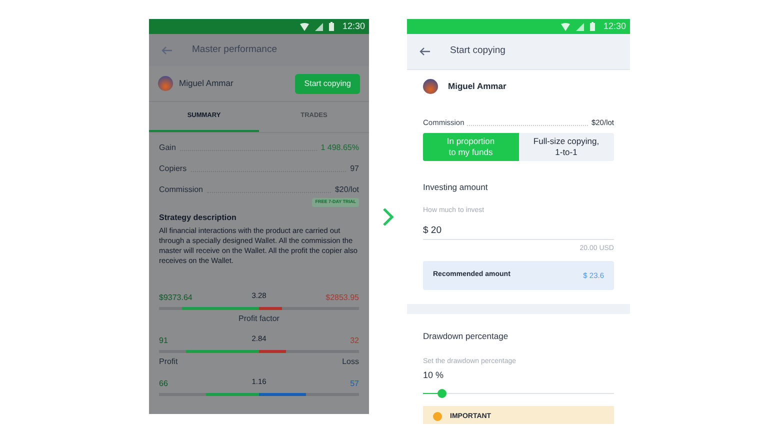 The image size is (780, 434). I want to click on slider-thumb, so click(442, 393).